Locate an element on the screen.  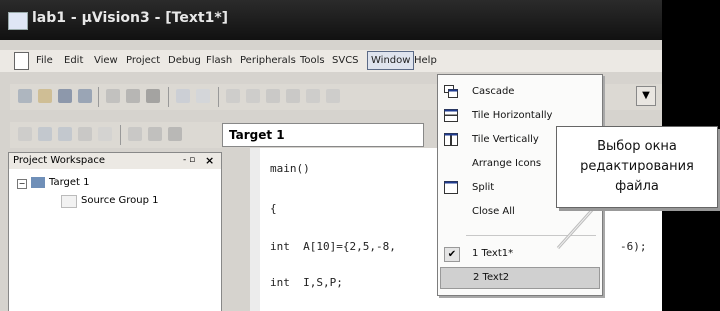
tile-vertical-icon is located at coordinates (451, 139).